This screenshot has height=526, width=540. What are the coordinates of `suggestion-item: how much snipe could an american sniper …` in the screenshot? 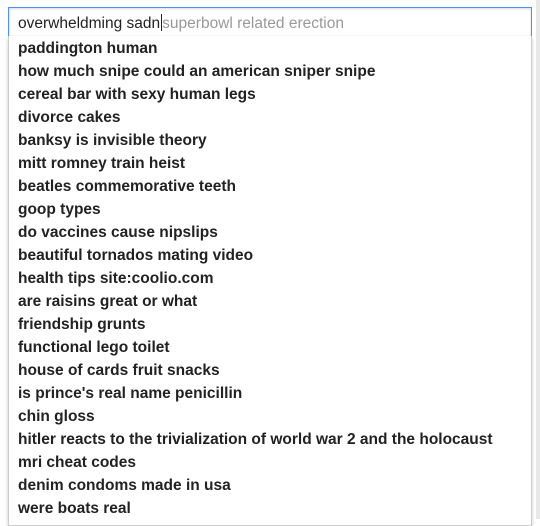 It's located at (270, 71).